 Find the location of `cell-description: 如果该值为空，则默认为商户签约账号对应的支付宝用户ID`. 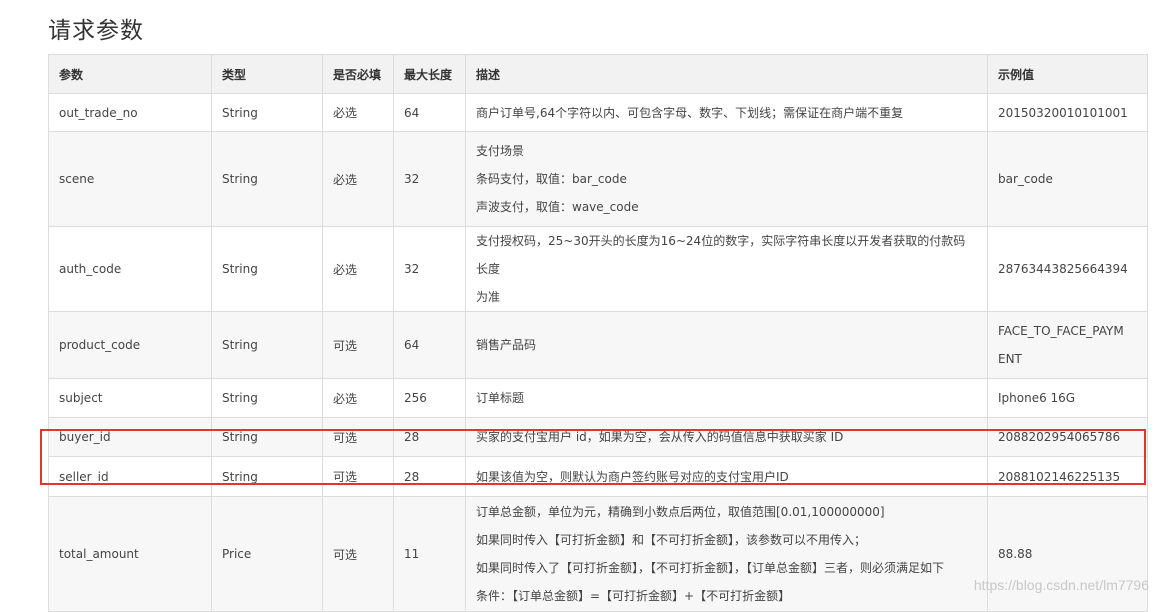

cell-description: 如果该值为空，则默认为商户签约账号对应的支付宝用户ID is located at coordinates (726, 476).